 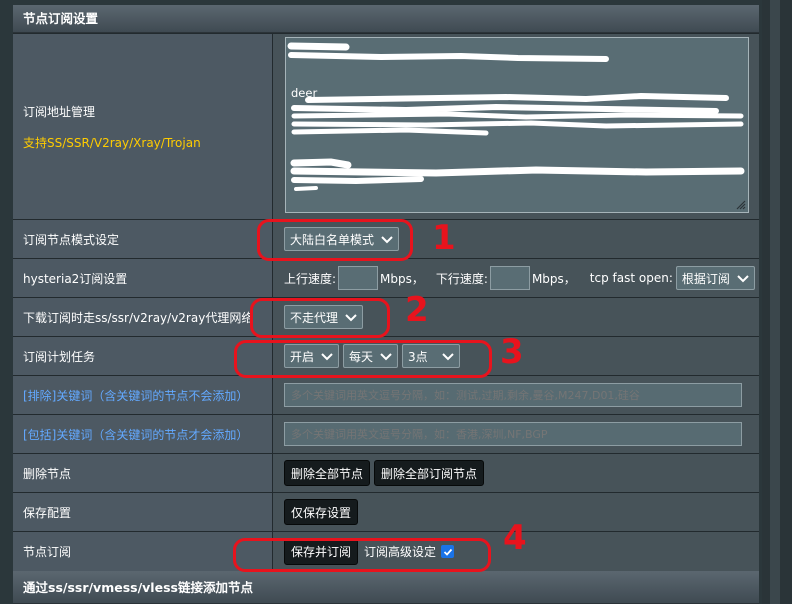 I want to click on include-keywords-label: [包括]关键词（含关键词的节点才会添加）, so click(x=143, y=434).